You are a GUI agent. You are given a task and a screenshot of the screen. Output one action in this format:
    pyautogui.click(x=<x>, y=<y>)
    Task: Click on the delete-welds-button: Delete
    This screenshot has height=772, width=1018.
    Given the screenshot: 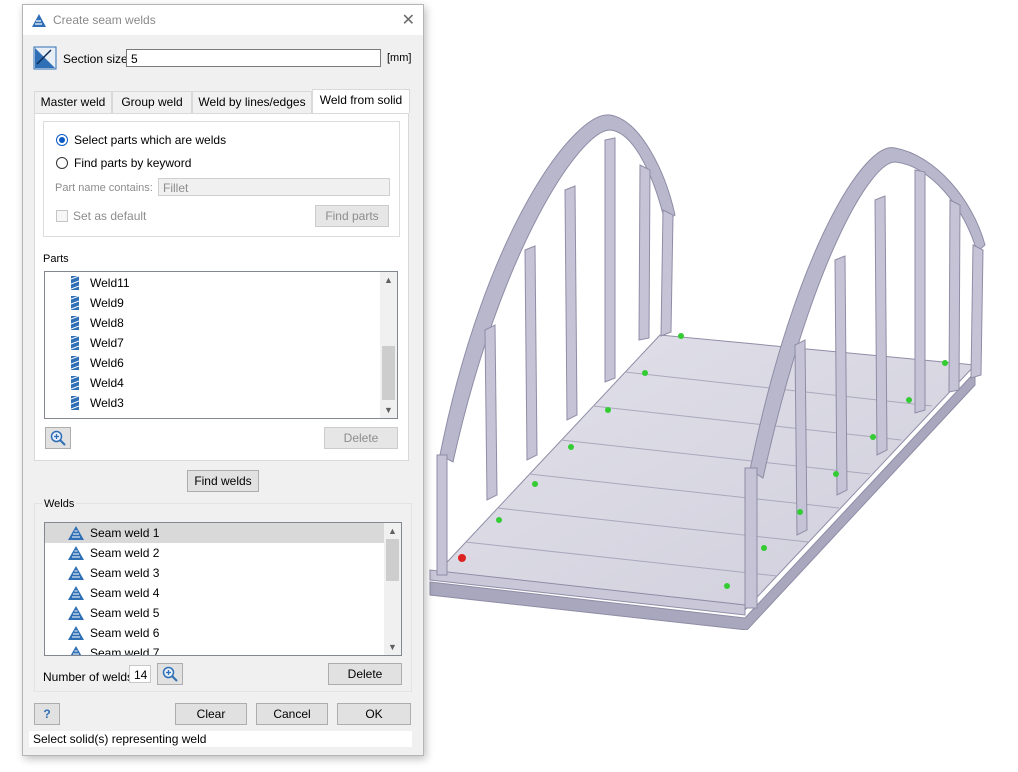 What is the action you would take?
    pyautogui.click(x=365, y=674)
    